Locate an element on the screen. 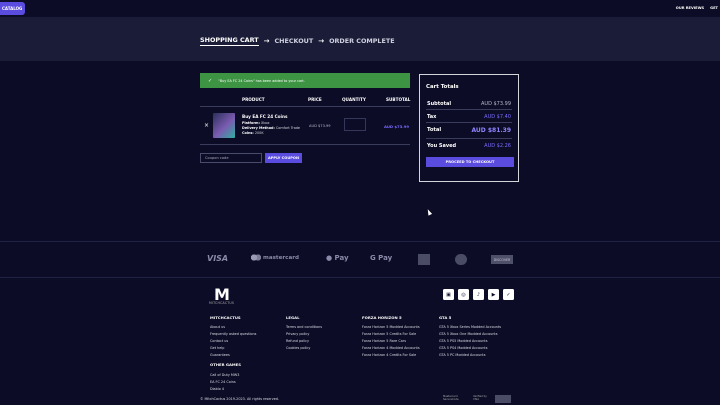 The image size is (720, 405). footer-link: GTA 5 PC Modded Accounts is located at coordinates (462, 355).